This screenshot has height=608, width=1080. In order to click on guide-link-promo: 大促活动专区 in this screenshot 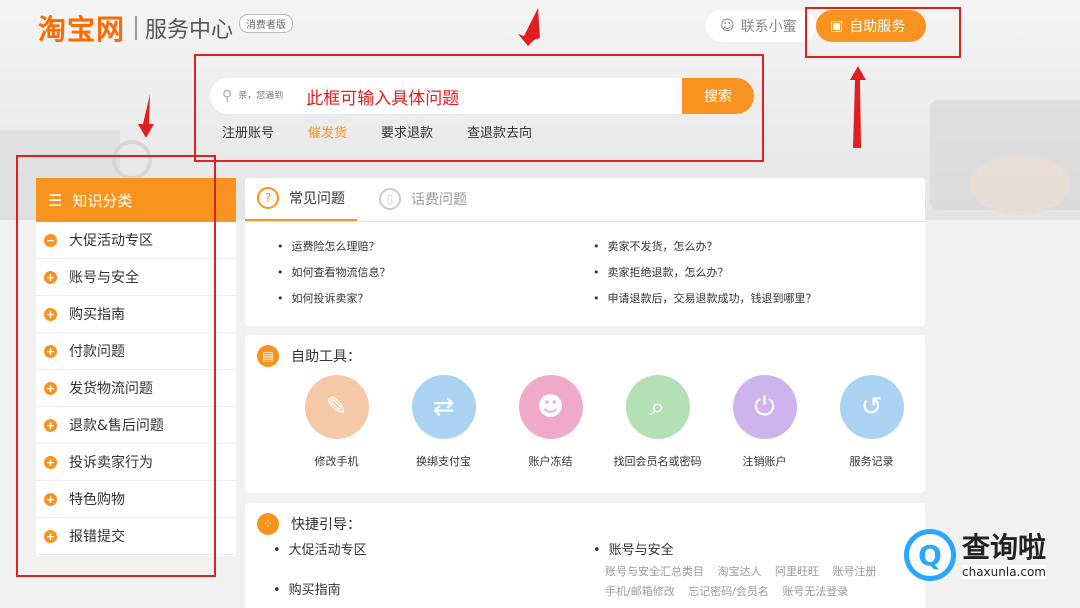, I will do `click(320, 548)`.